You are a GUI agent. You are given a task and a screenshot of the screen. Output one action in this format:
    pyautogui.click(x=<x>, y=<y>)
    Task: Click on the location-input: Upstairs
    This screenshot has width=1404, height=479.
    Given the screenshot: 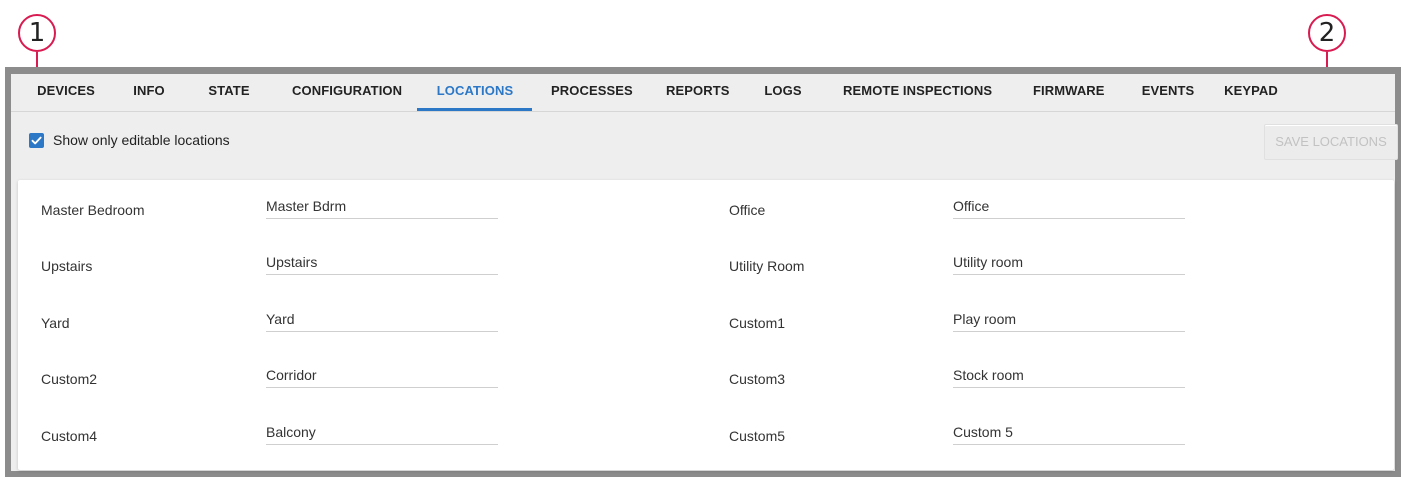 What is the action you would take?
    pyautogui.click(x=382, y=264)
    